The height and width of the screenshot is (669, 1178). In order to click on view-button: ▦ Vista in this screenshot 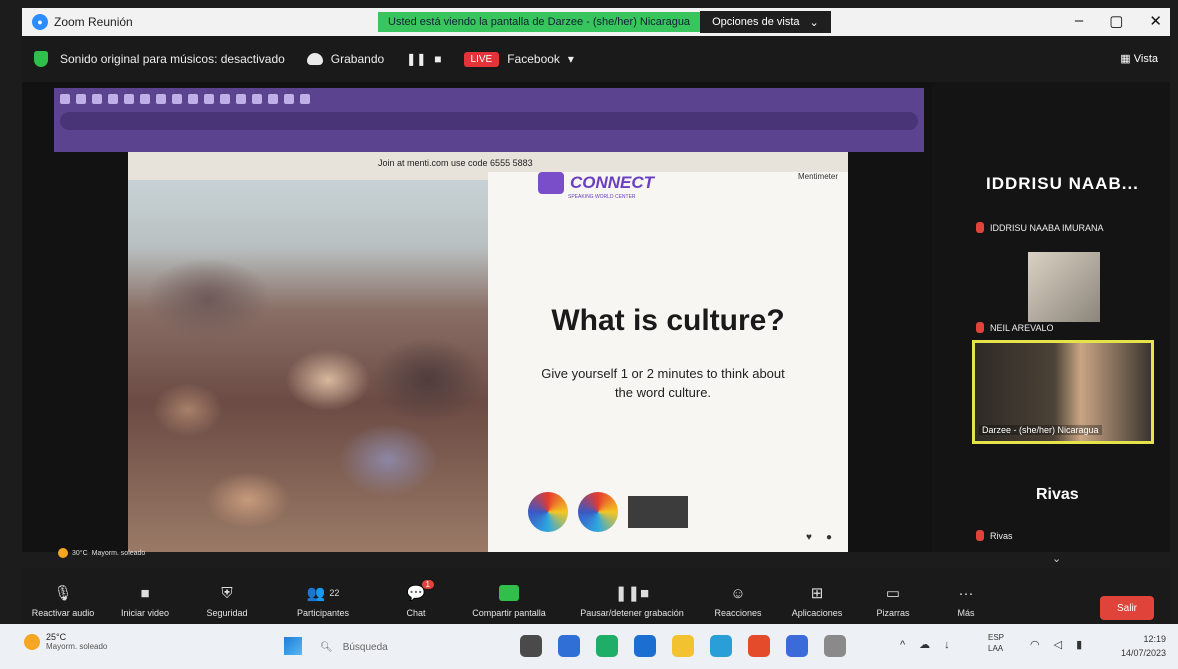, I will do `click(1139, 58)`.